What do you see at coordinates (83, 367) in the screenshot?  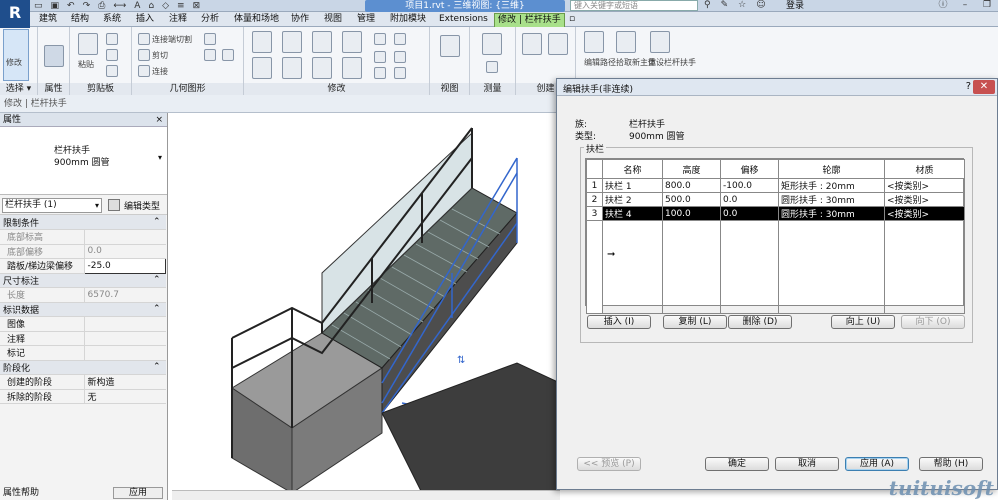 I see `category-phasing: 阶段化 ⌃` at bounding box center [83, 367].